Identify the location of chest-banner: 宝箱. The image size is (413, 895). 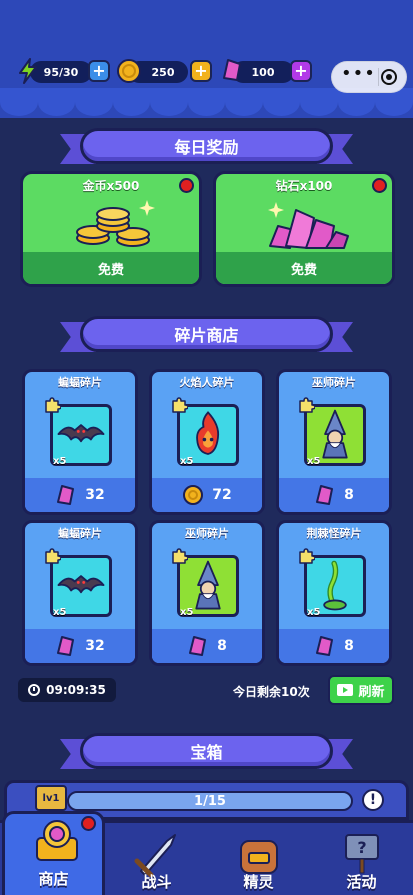
(206, 752).